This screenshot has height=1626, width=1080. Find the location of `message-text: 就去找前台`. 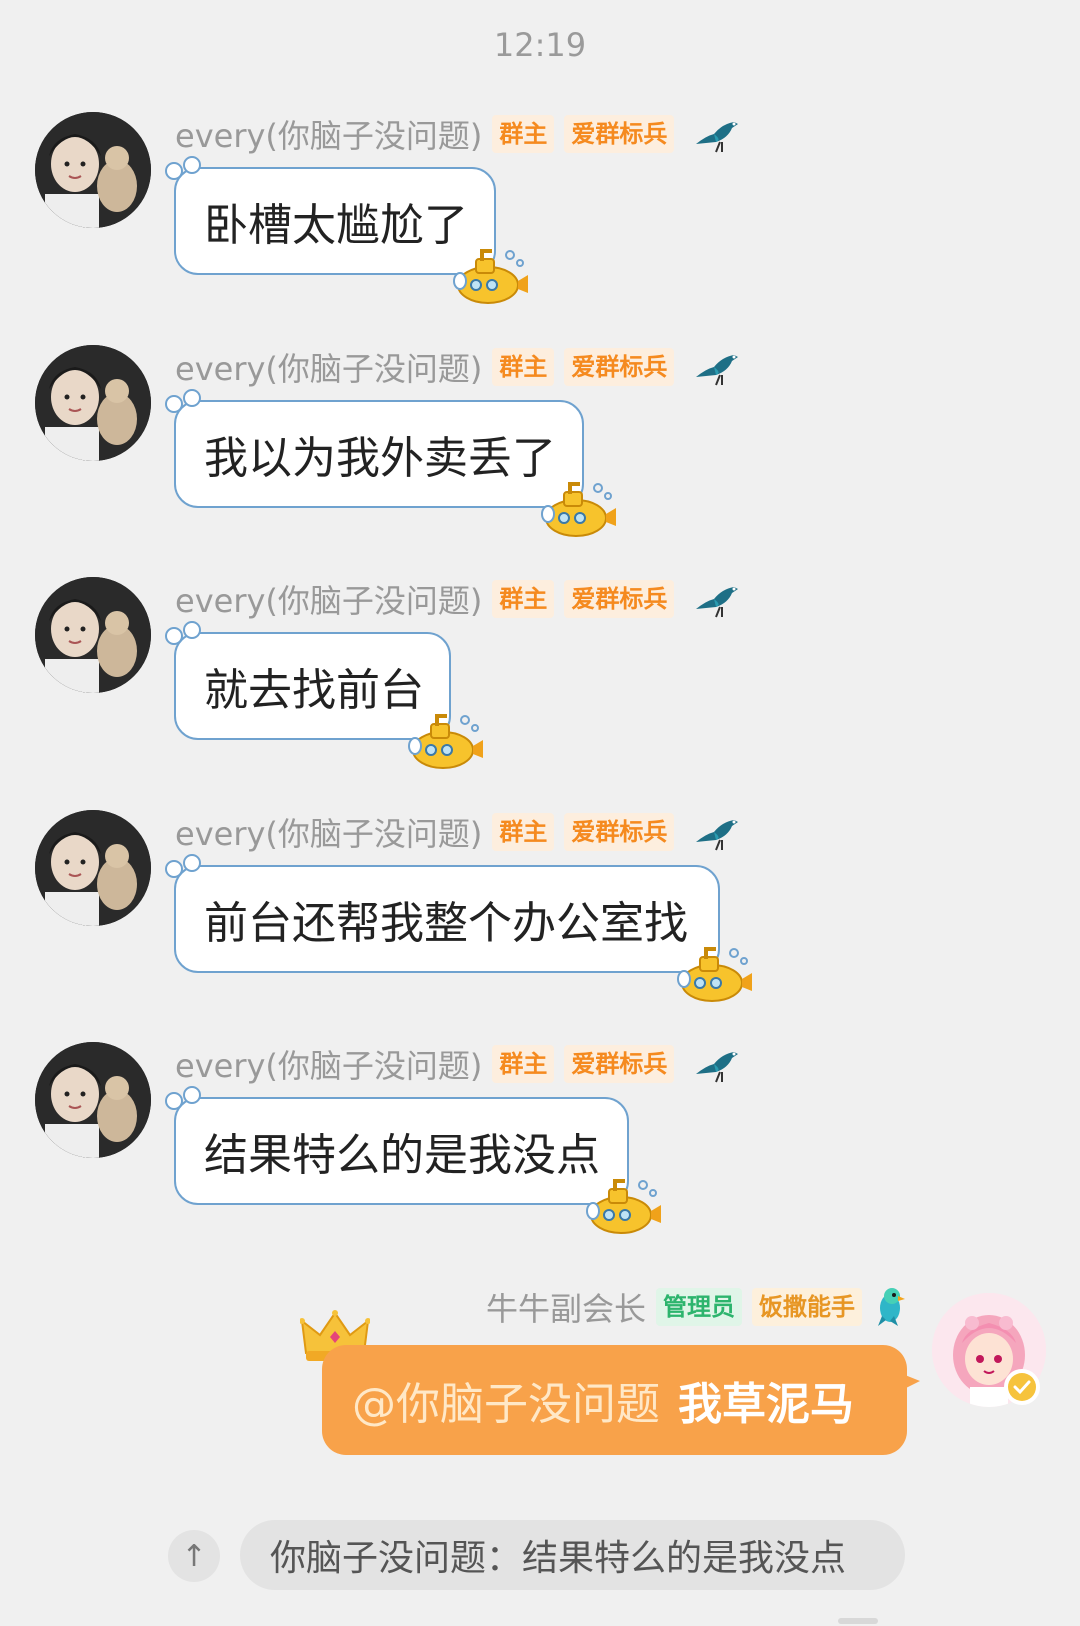

message-text: 就去找前台 is located at coordinates (314, 690).